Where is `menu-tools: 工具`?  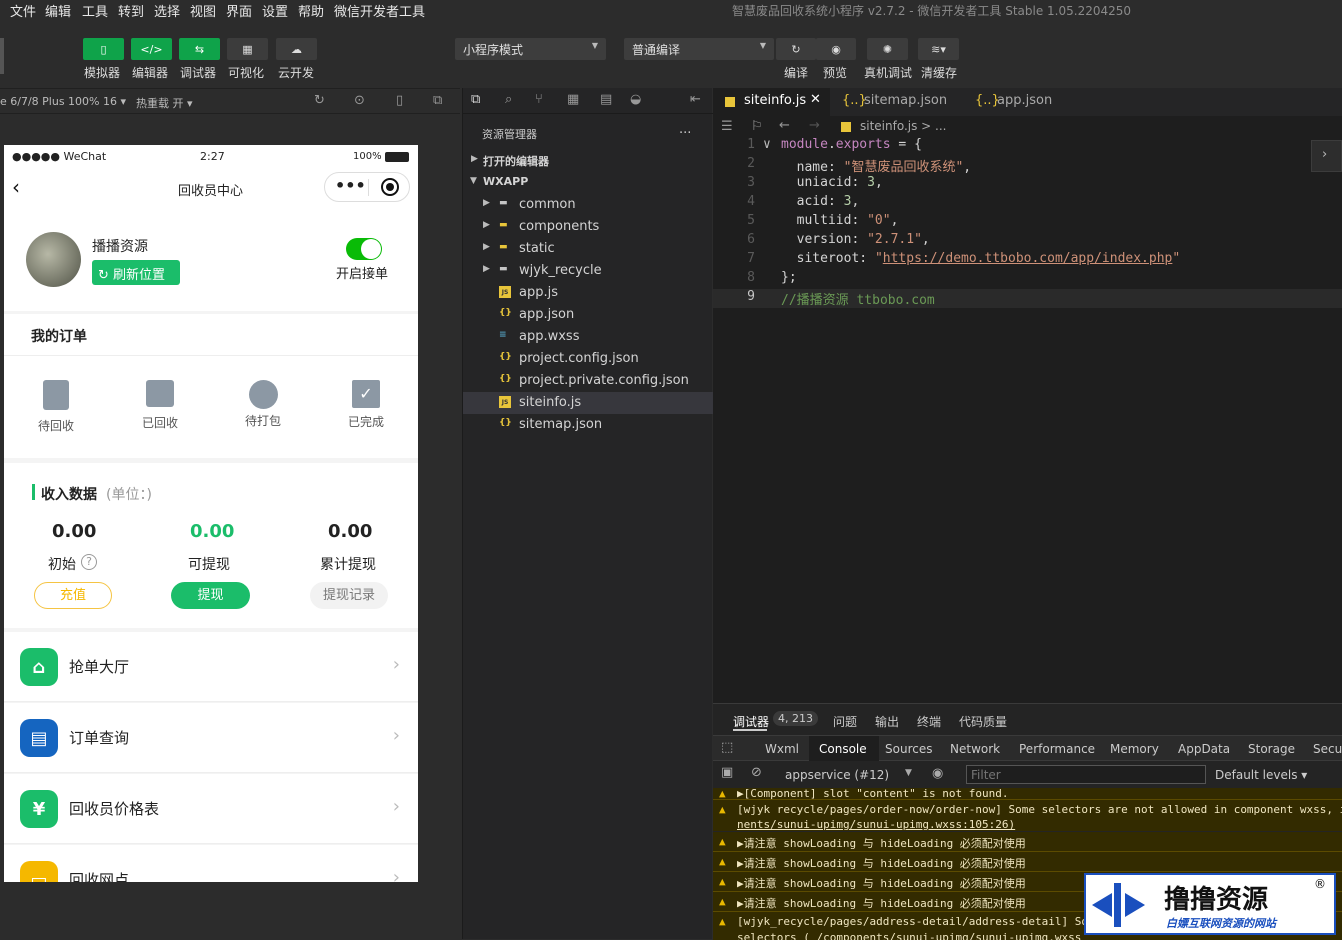 menu-tools: 工具 is located at coordinates (95, 10).